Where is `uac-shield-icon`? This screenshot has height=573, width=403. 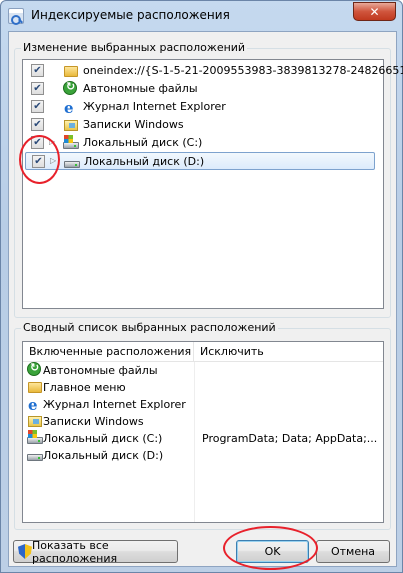 uac-shield-icon is located at coordinates (25, 551).